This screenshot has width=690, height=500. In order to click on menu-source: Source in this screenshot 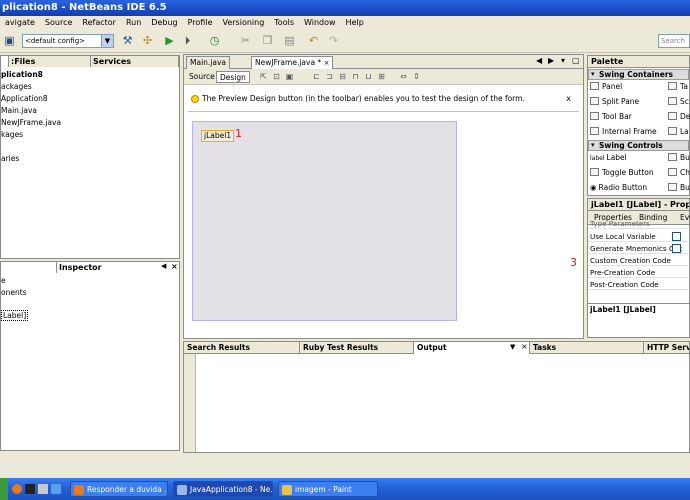, I will do `click(58, 22)`.